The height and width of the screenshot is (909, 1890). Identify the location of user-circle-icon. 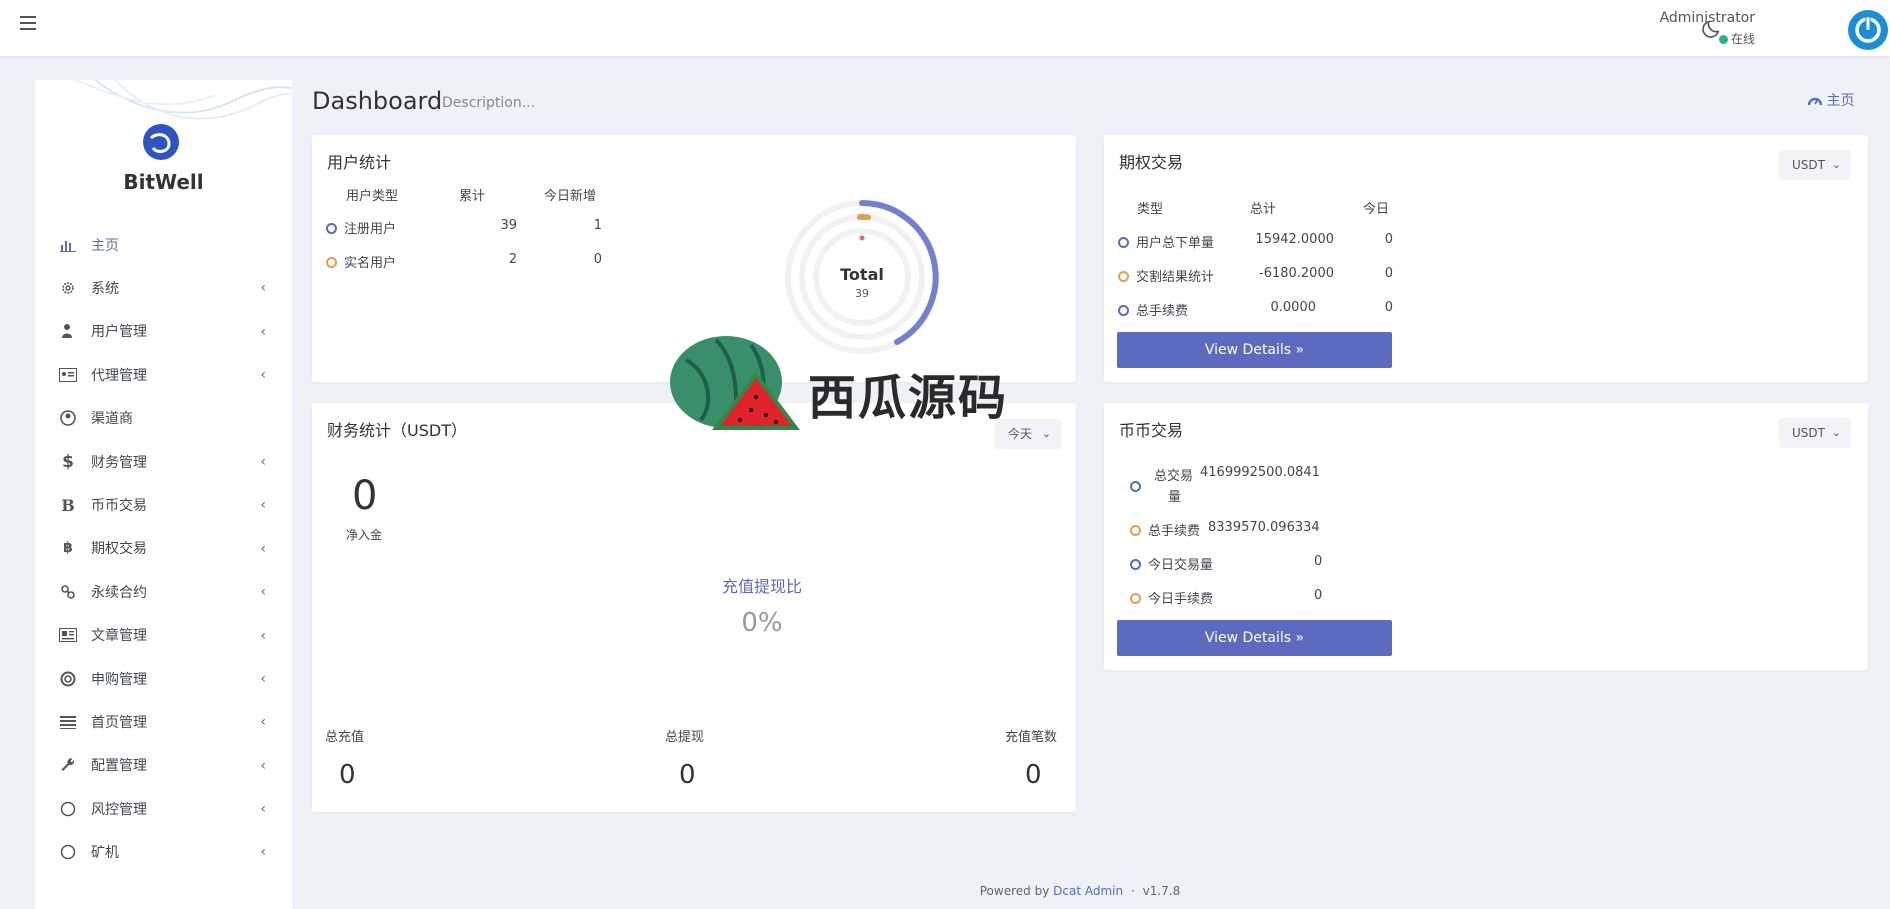
(68, 418).